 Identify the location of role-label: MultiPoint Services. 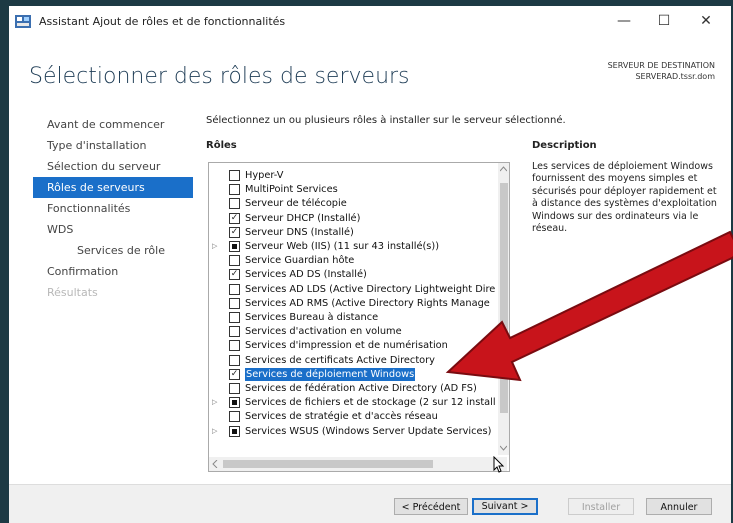
(291, 190).